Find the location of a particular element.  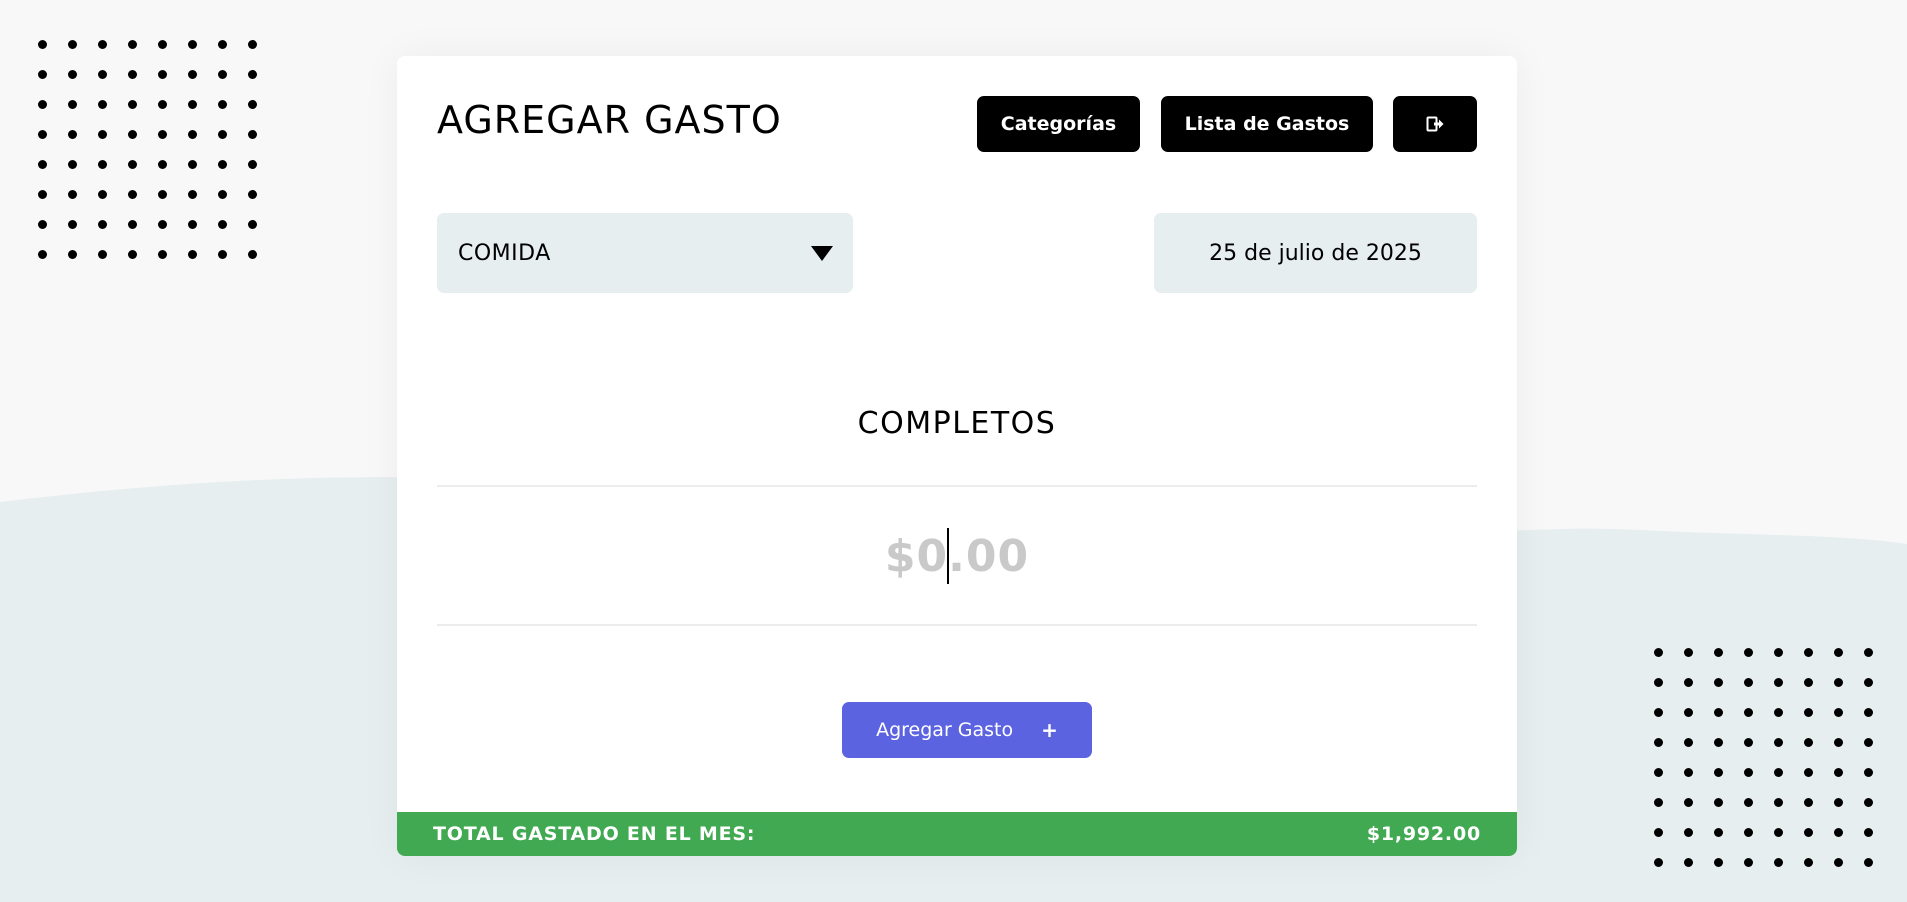

amount-suffix: .00 is located at coordinates (989, 556).